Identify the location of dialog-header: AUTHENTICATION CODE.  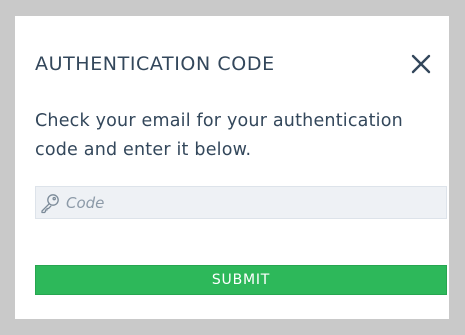
(233, 64).